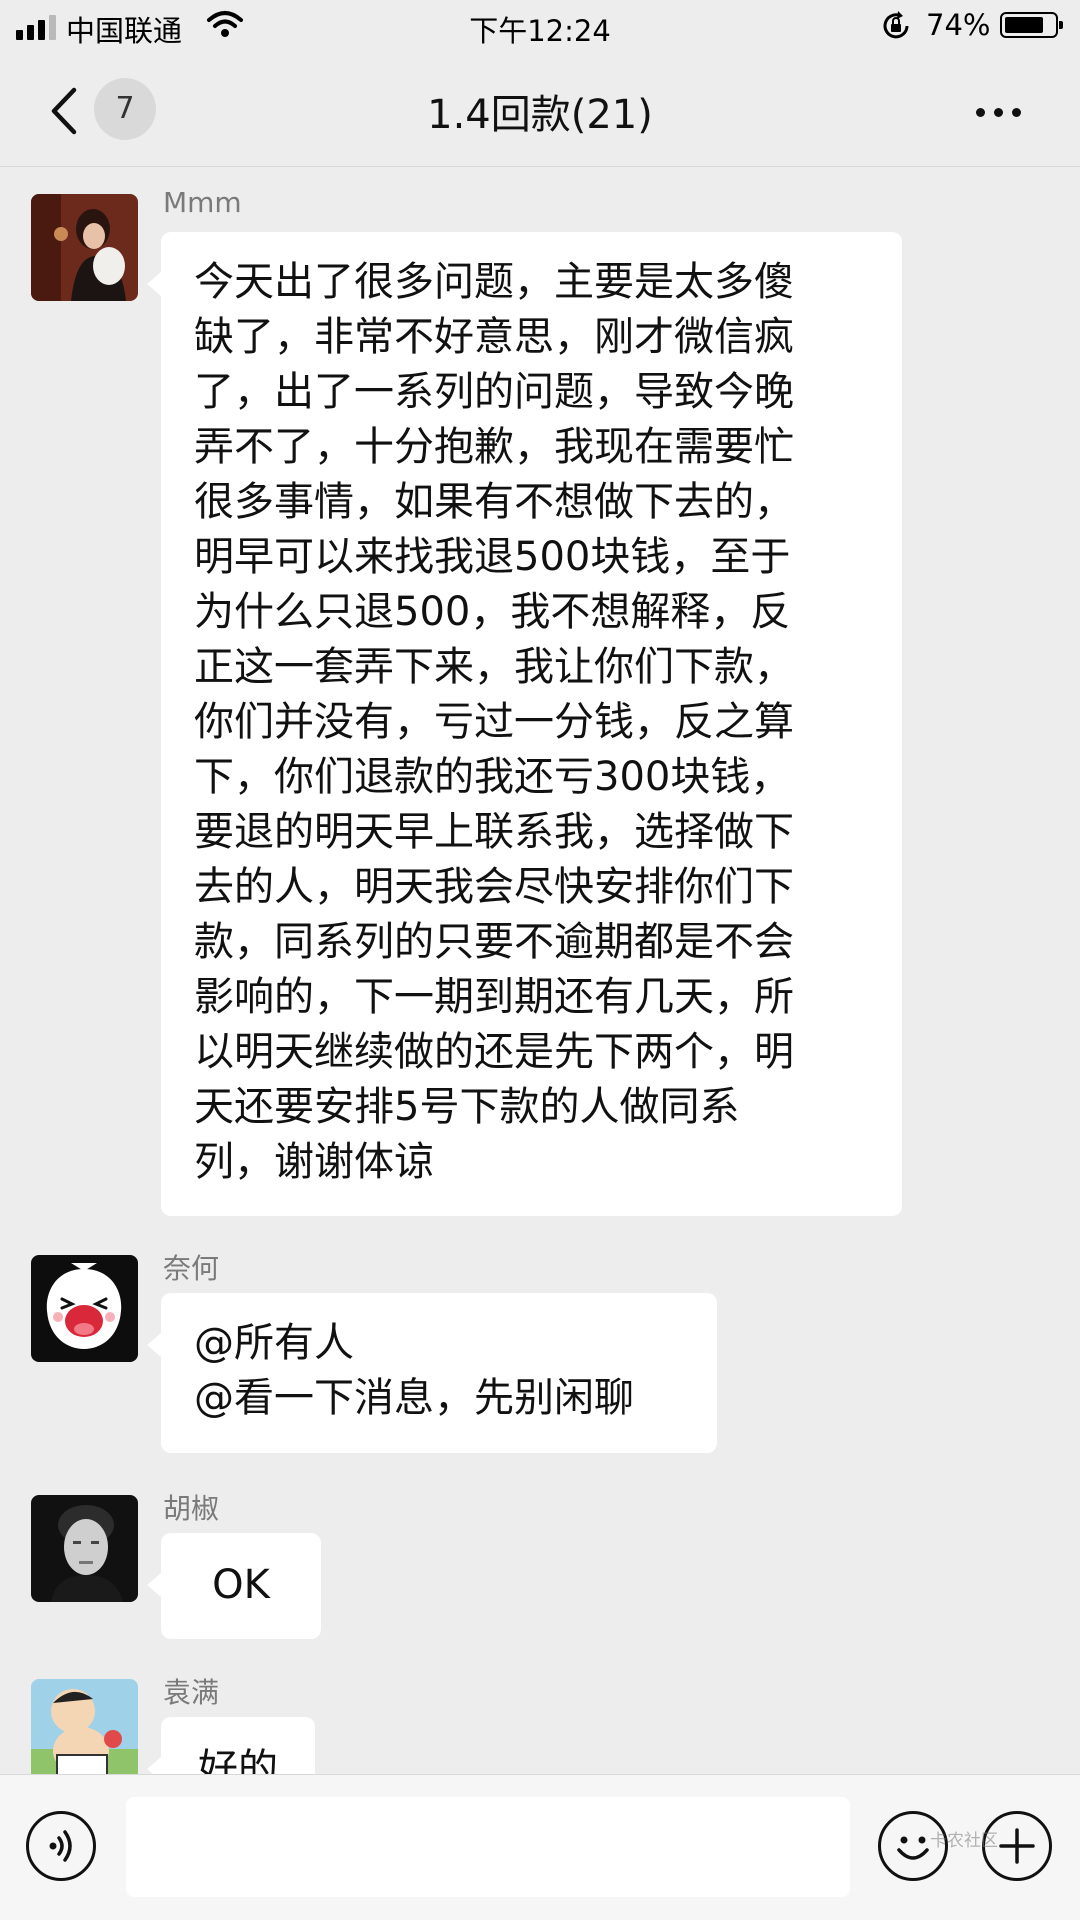 The image size is (1080, 1920). I want to click on message-input, so click(488, 1847).